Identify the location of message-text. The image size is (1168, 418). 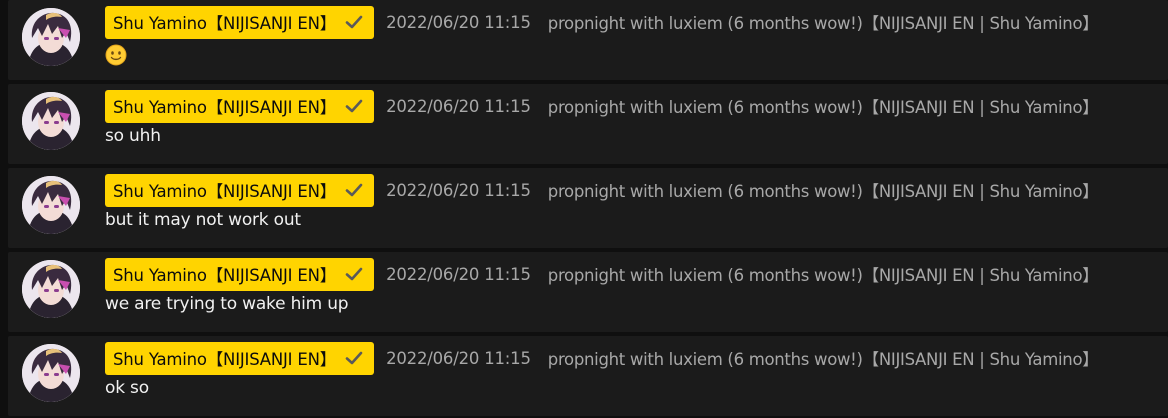
(116, 56).